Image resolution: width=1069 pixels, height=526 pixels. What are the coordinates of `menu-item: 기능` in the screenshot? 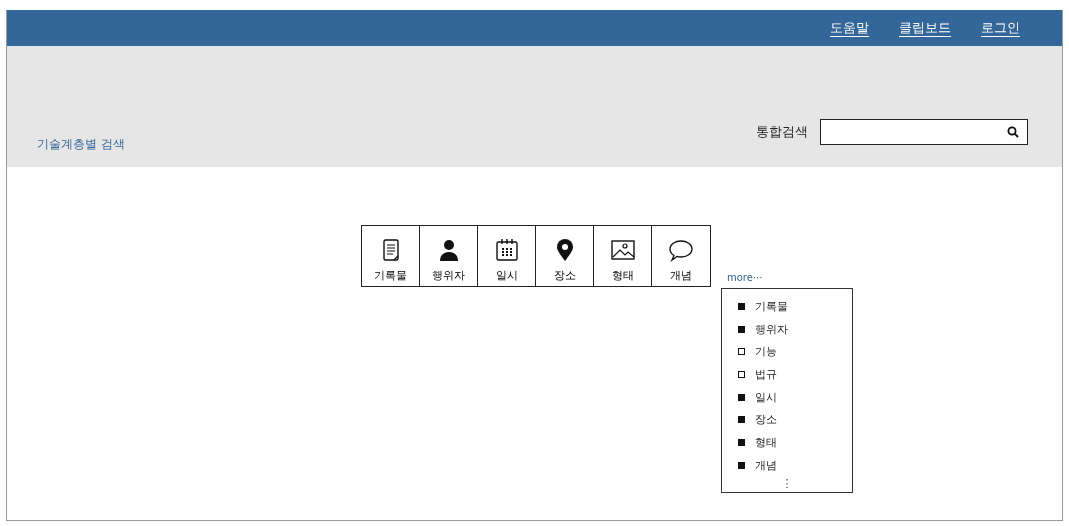 It's located at (787, 352).